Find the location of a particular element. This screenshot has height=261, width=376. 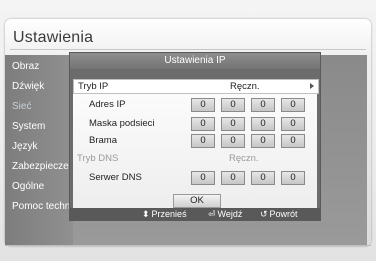

ip-mode-row: Tryb IP Ręczn. is located at coordinates (196, 86).